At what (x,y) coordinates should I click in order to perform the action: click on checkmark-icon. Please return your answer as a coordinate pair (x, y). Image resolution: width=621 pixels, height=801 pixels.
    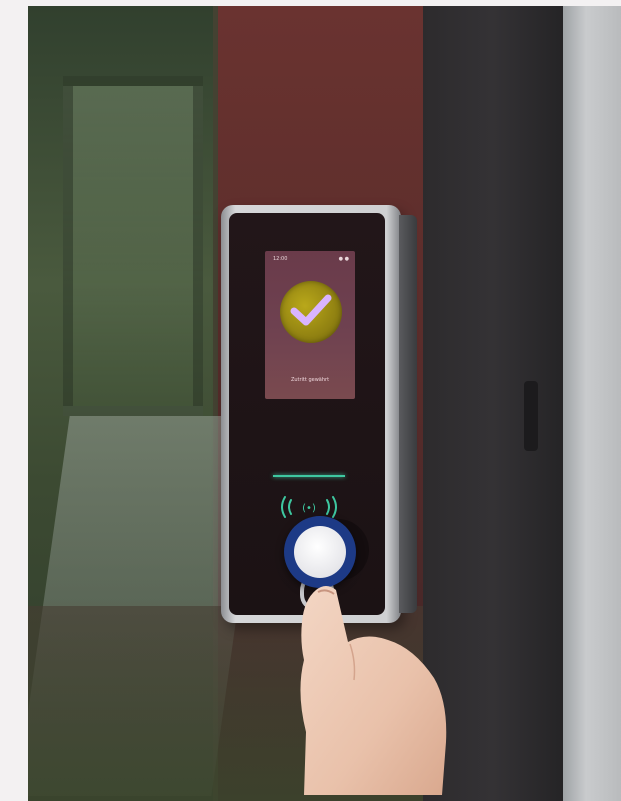
    Looking at the image, I should click on (311, 310).